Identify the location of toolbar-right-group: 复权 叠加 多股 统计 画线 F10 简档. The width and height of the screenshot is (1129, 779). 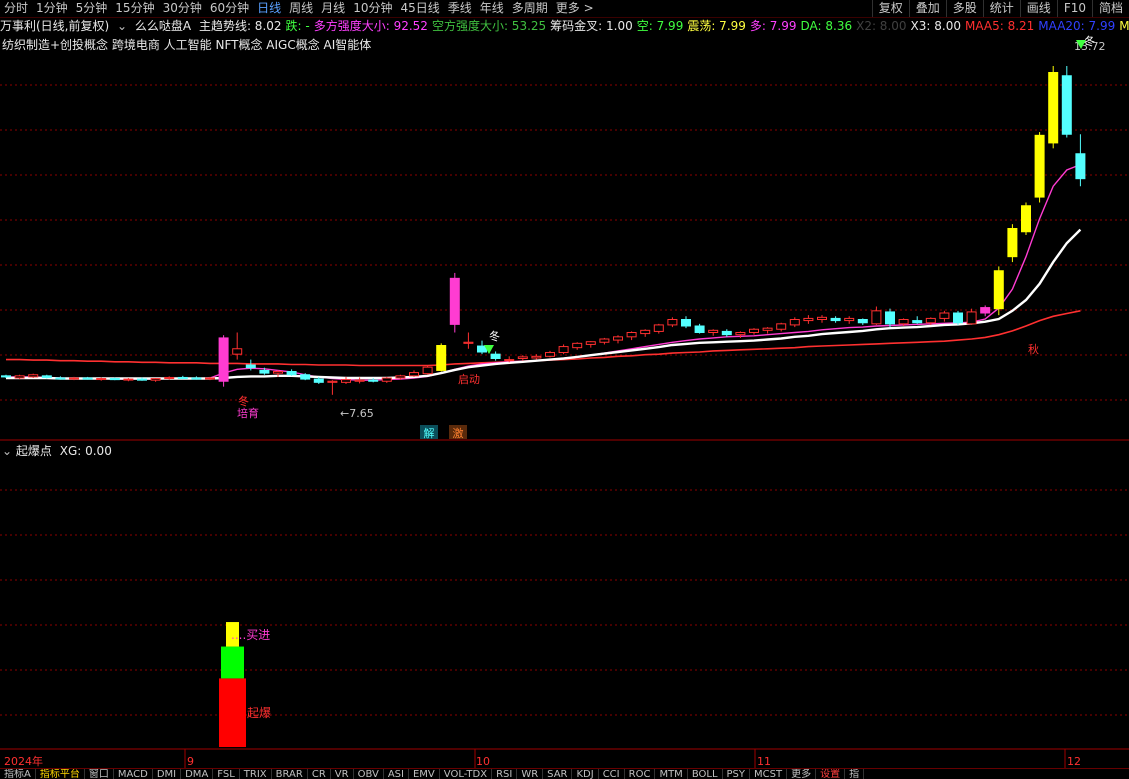
(1000, 8).